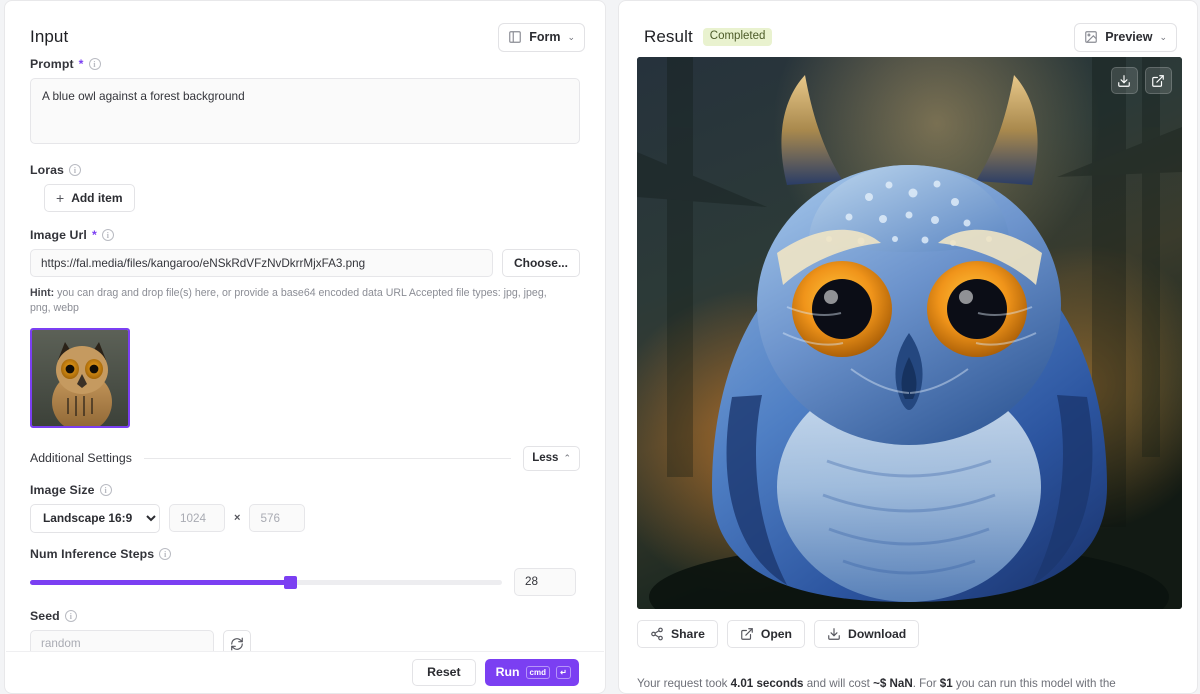  Describe the element at coordinates (893, 683) in the screenshot. I see `request-cost: ~$ NaN` at that location.